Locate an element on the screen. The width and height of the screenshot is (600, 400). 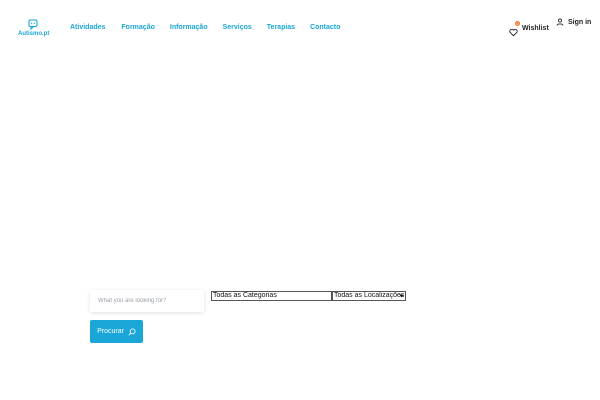
category-select: Todas as Categorias is located at coordinates (271, 296).